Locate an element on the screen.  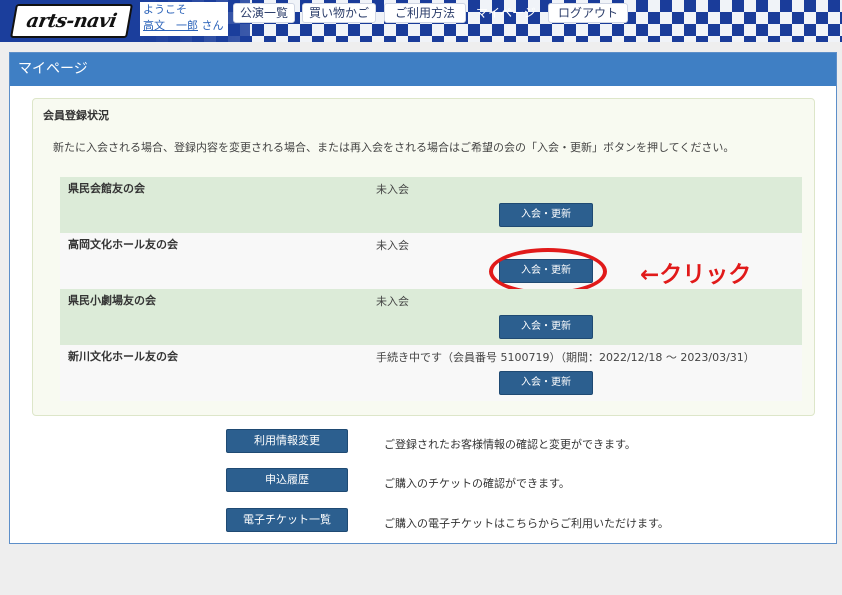
nav-logout-button: ログアウト is located at coordinates (588, 13).